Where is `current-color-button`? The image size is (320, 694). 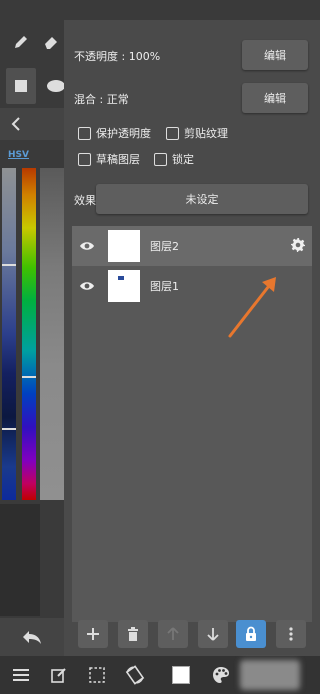
current-color-button is located at coordinates (181, 675).